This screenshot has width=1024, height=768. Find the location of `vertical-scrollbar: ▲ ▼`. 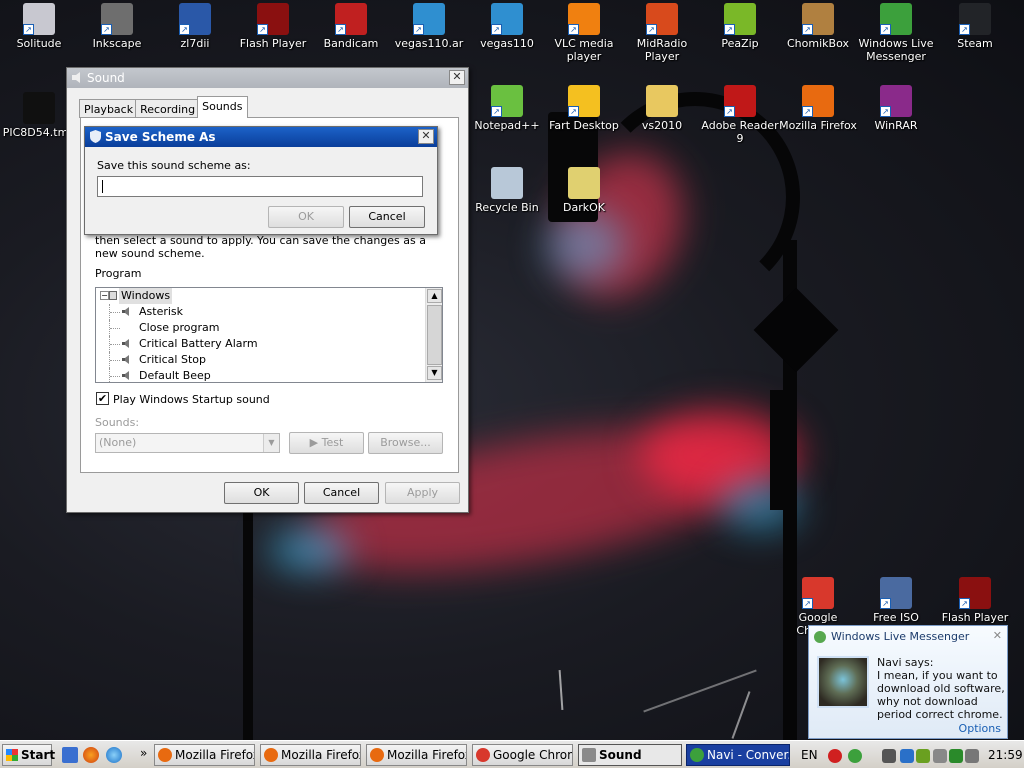

vertical-scrollbar: ▲ ▼ is located at coordinates (433, 335).